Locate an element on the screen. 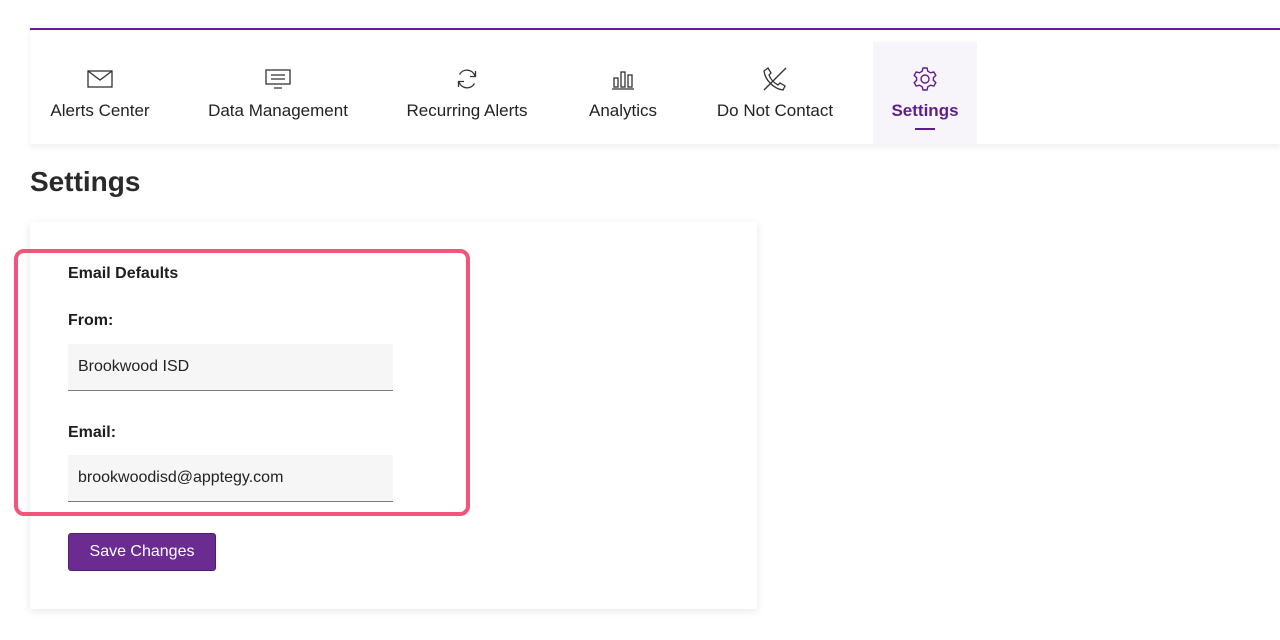 The width and height of the screenshot is (1280, 640). tab-label: Settings is located at coordinates (925, 110).